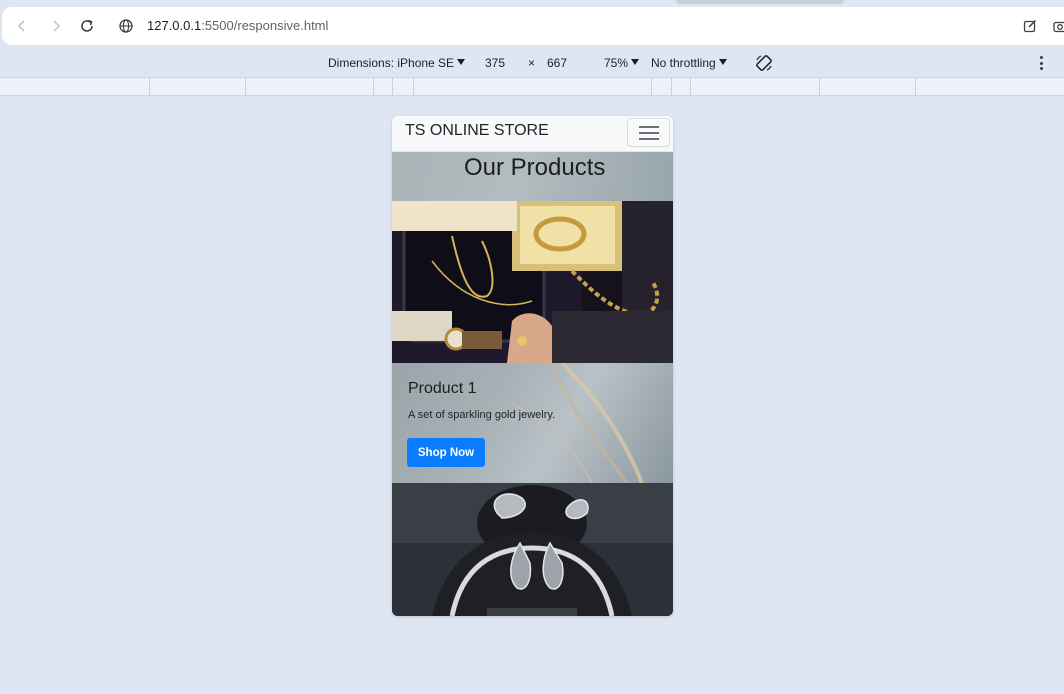 This screenshot has width=1064, height=694. What do you see at coordinates (535, 167) in the screenshot?
I see `page-title: Our Products` at bounding box center [535, 167].